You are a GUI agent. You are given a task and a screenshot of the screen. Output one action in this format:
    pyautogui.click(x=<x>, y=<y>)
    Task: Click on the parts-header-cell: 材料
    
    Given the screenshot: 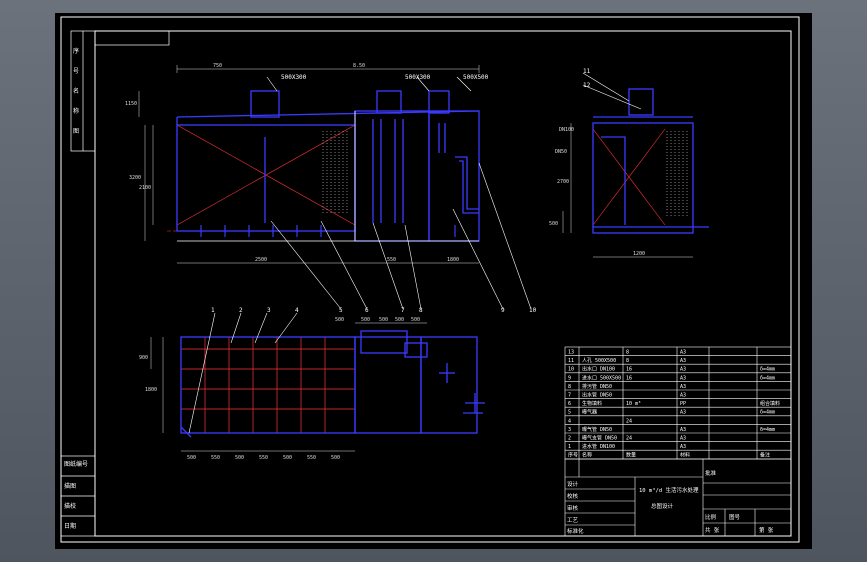 What is the action you would take?
    pyautogui.click(x=685, y=455)
    